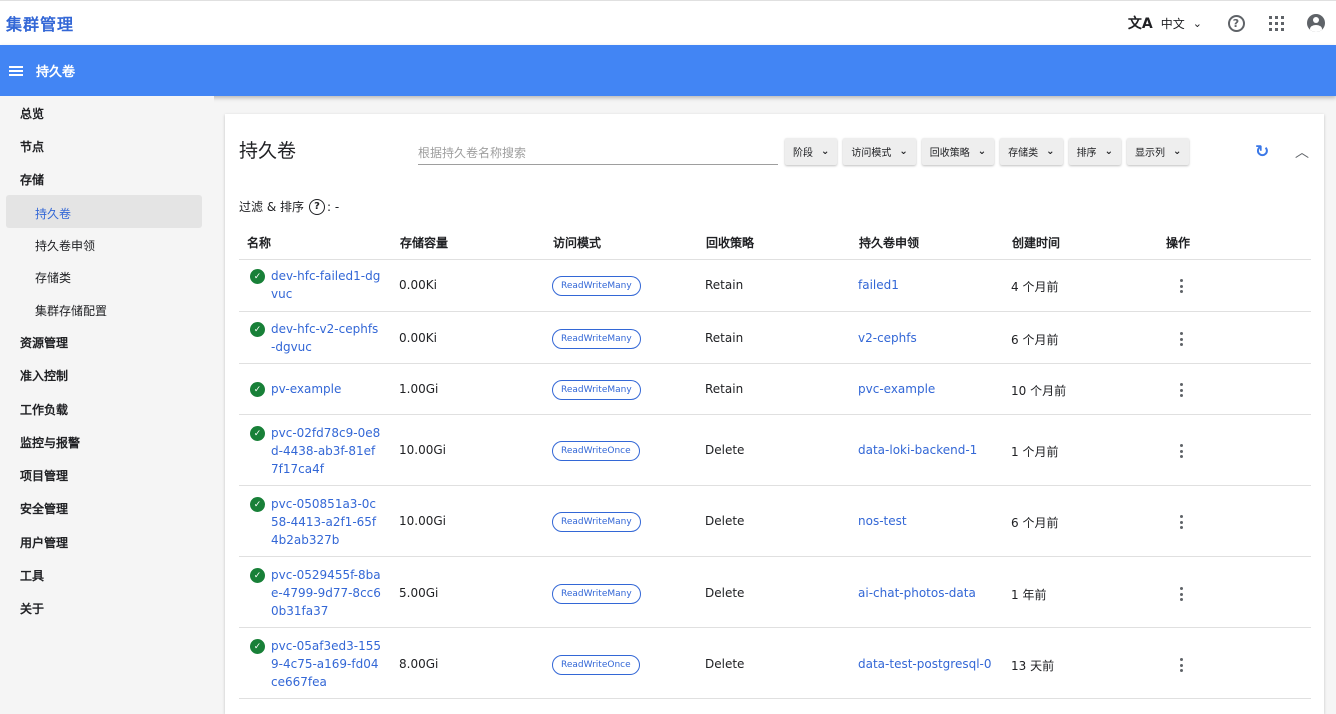  I want to click on claim-link: ai-chat-photos-data, so click(917, 593).